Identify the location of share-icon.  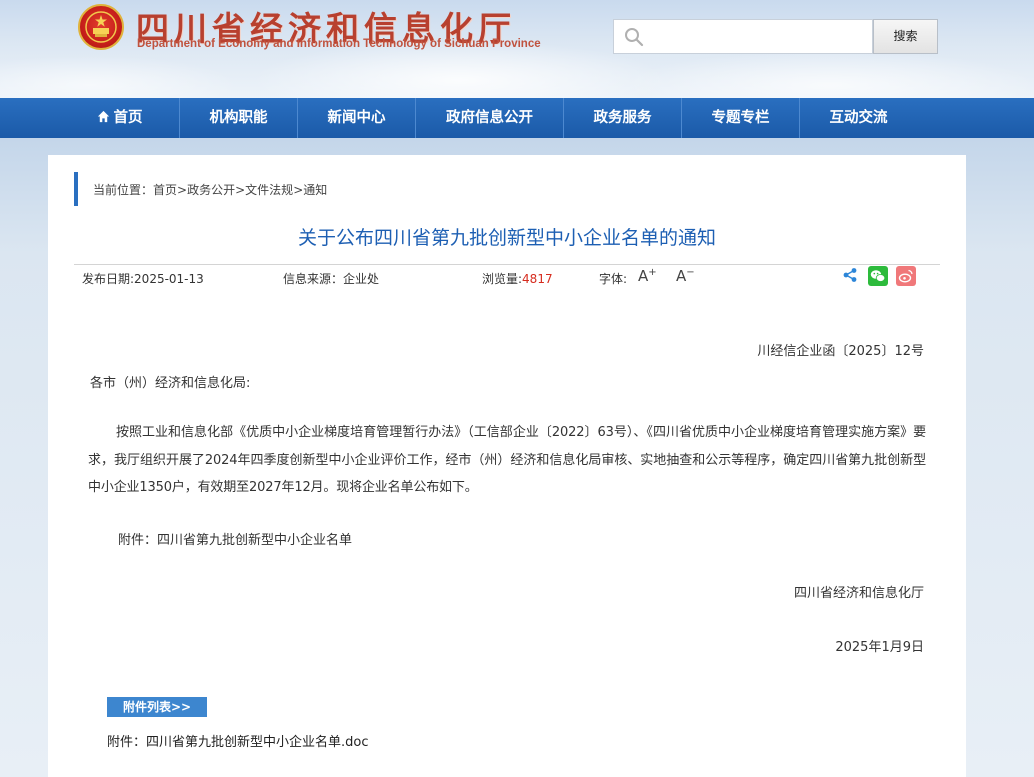
(850, 275).